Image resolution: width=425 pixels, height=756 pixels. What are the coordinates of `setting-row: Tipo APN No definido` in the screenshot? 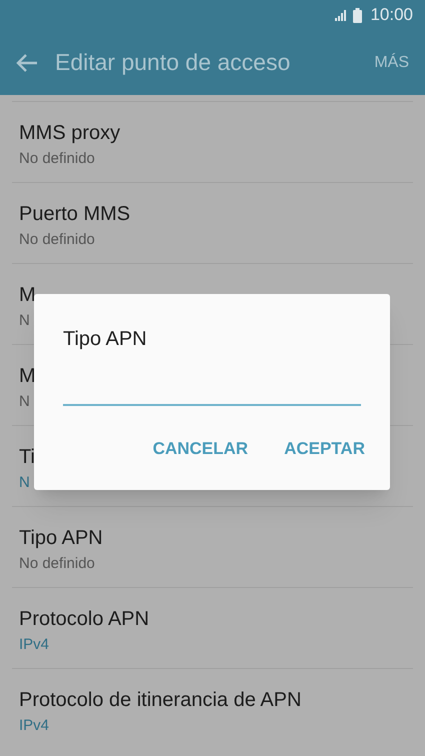 It's located at (212, 546).